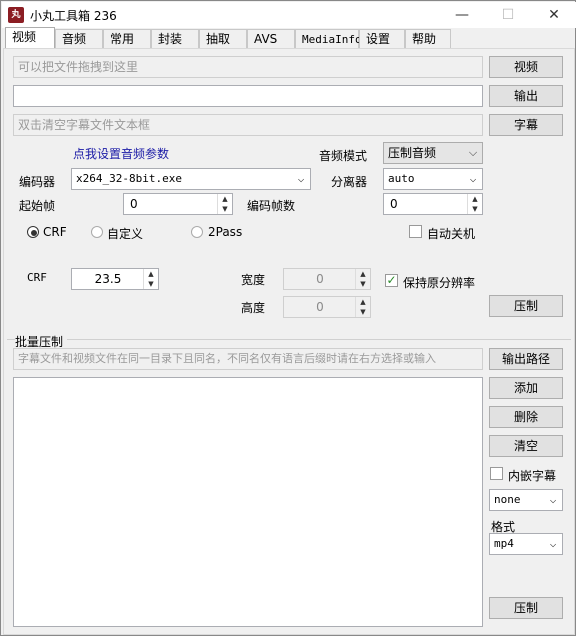 This screenshot has width=576, height=636. Describe the element at coordinates (415, 231) in the screenshot. I see `auto-shutdown-checkbox` at that location.